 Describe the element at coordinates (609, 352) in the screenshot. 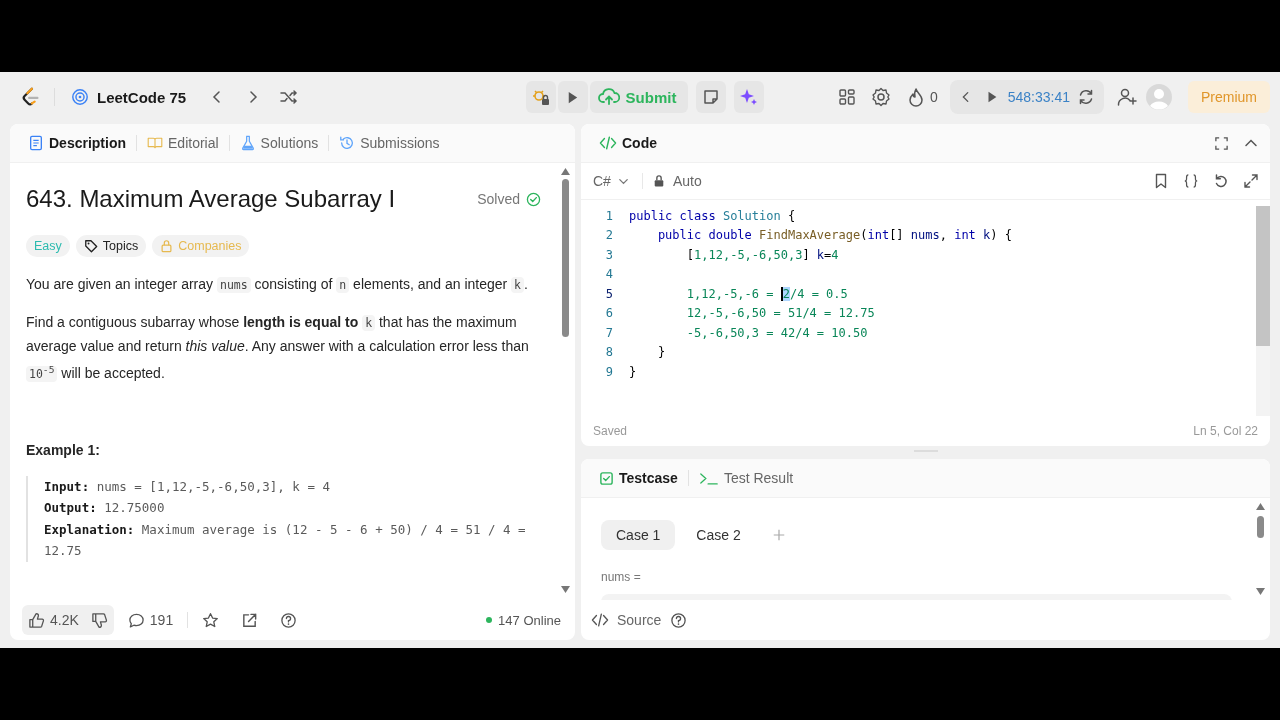

I see `line-number: 8` at that location.